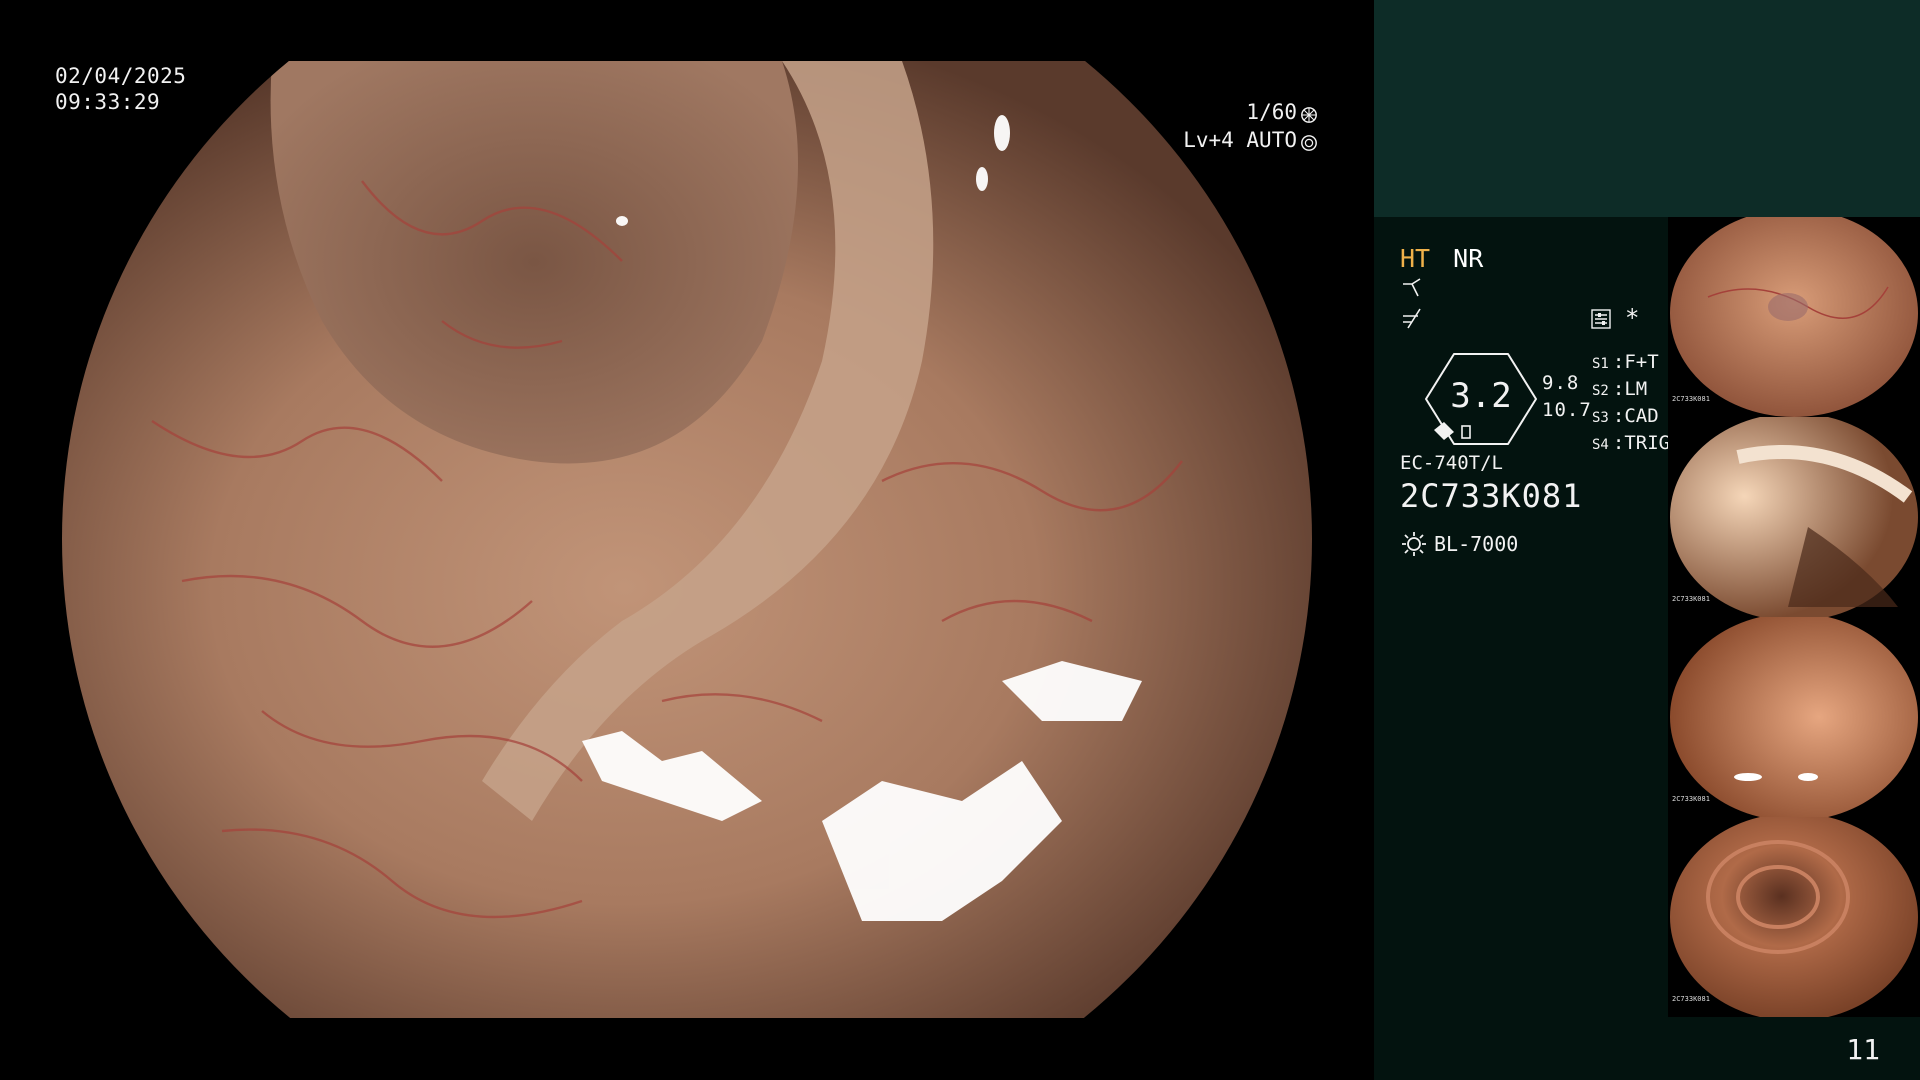 Image resolution: width=1920 pixels, height=1080 pixels. What do you see at coordinates (1415, 258) in the screenshot?
I see `mode-ht: HT` at bounding box center [1415, 258].